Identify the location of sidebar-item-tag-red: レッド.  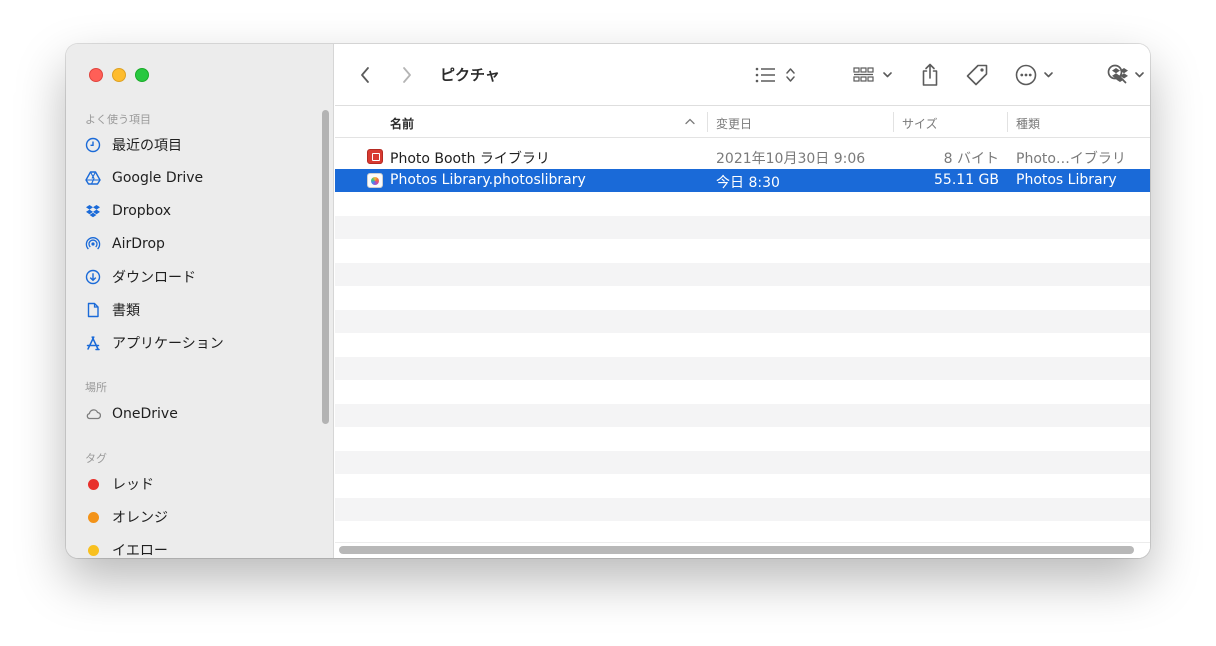
(199, 484).